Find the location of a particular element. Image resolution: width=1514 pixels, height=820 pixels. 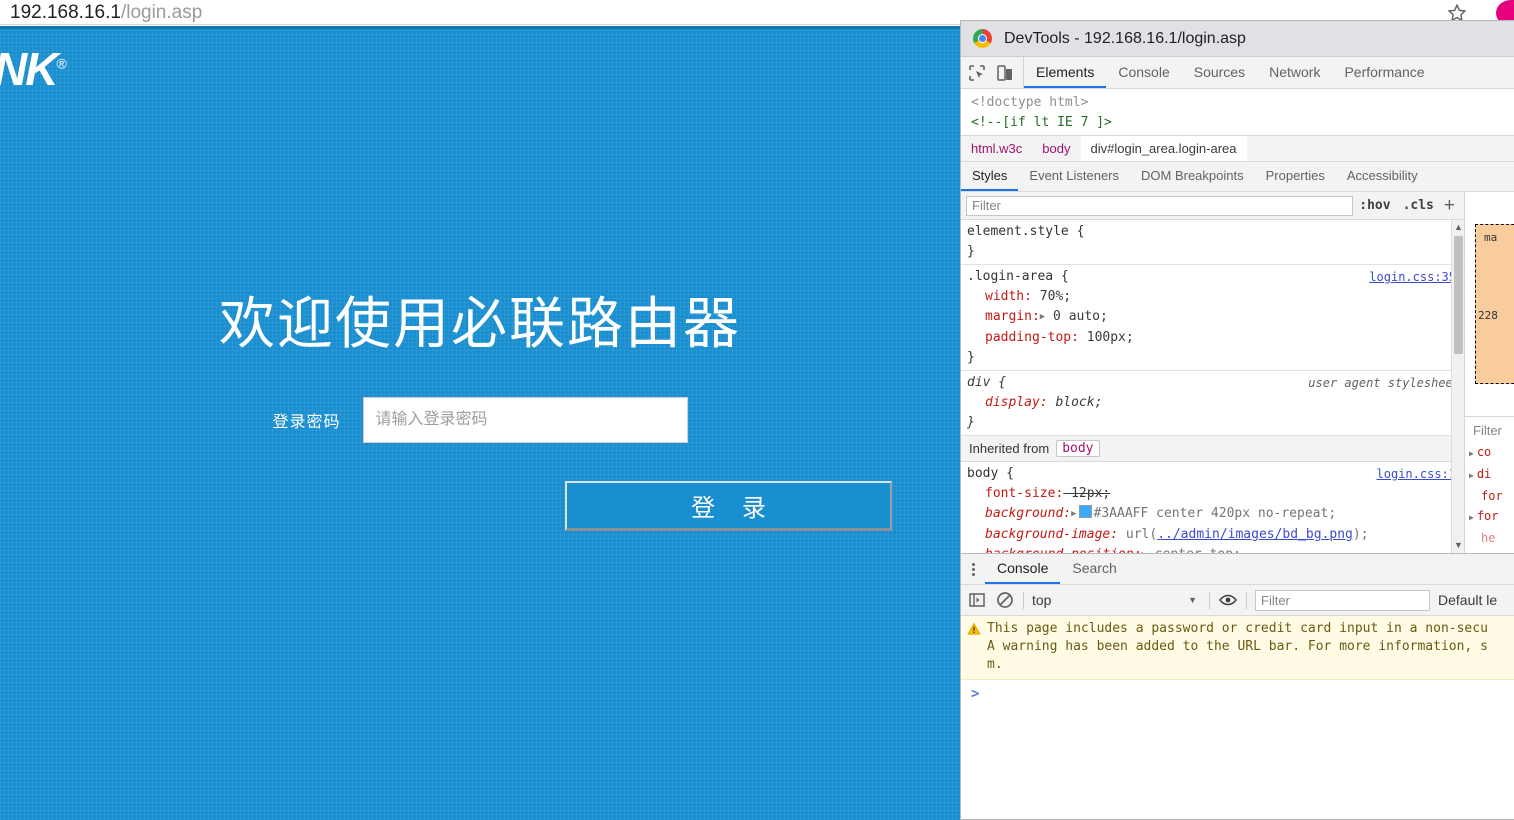

tab-elements: Elements is located at coordinates (1065, 72).